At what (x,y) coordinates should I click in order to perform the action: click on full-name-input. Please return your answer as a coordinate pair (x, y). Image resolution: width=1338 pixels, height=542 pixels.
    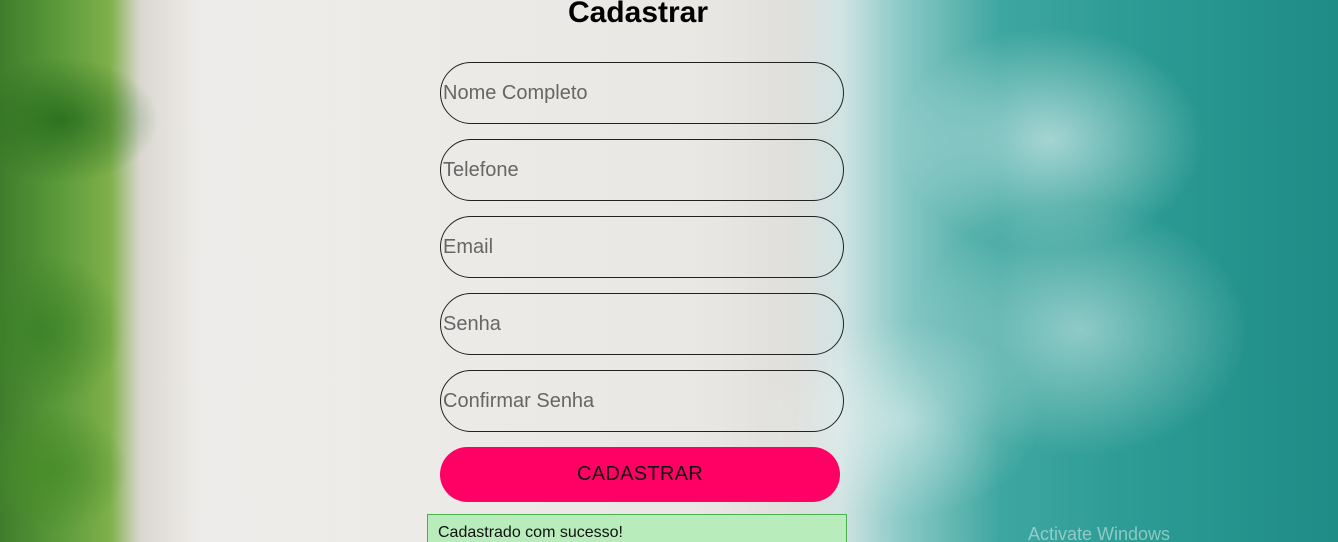
    Looking at the image, I should click on (642, 93).